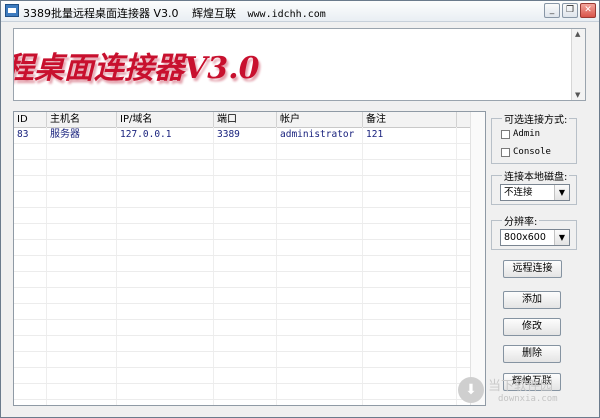 The width and height of the screenshot is (600, 418). I want to click on admin-checkbox: Admin, so click(520, 134).